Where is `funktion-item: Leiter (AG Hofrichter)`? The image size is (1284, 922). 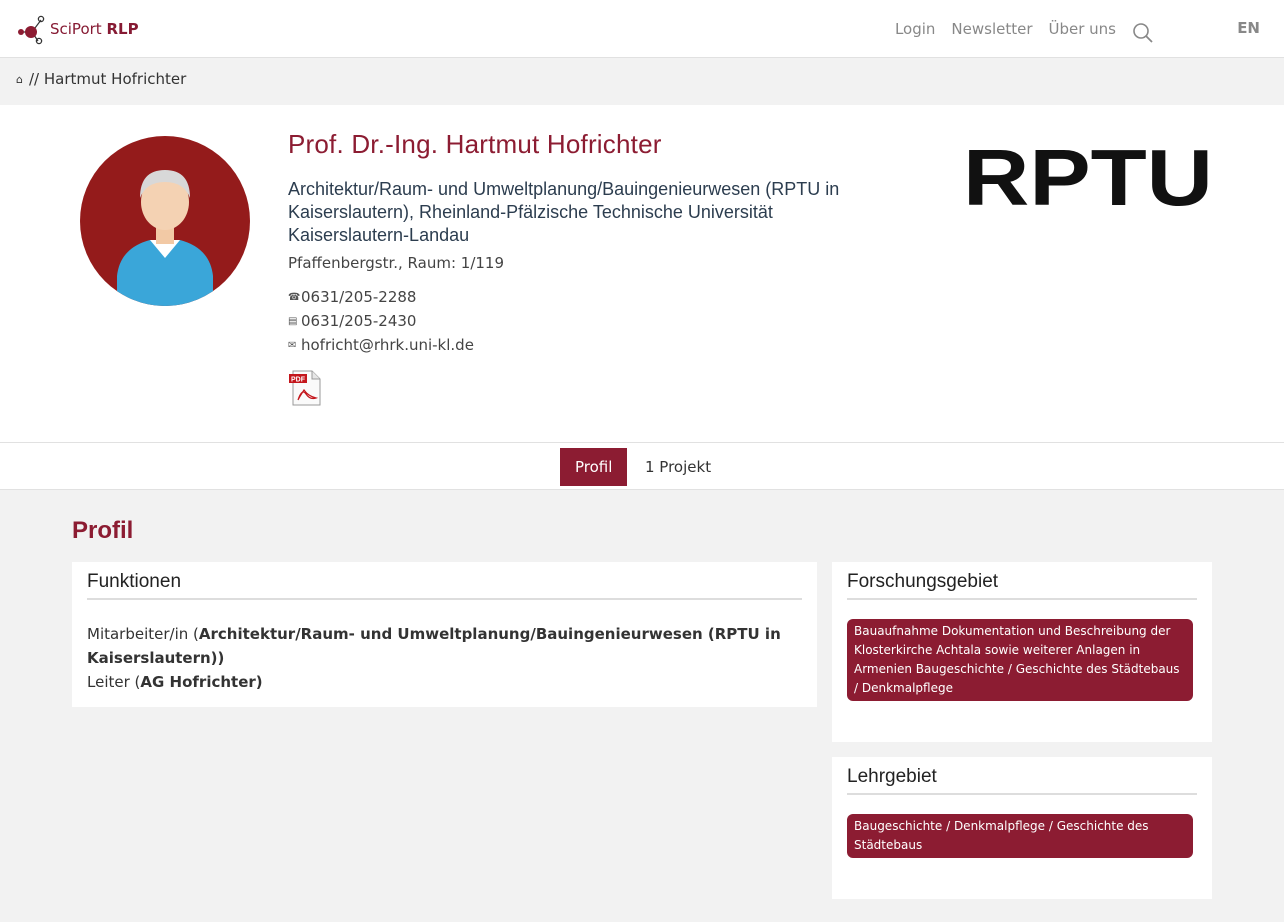 funktion-item: Leiter (AG Hofrichter) is located at coordinates (175, 682).